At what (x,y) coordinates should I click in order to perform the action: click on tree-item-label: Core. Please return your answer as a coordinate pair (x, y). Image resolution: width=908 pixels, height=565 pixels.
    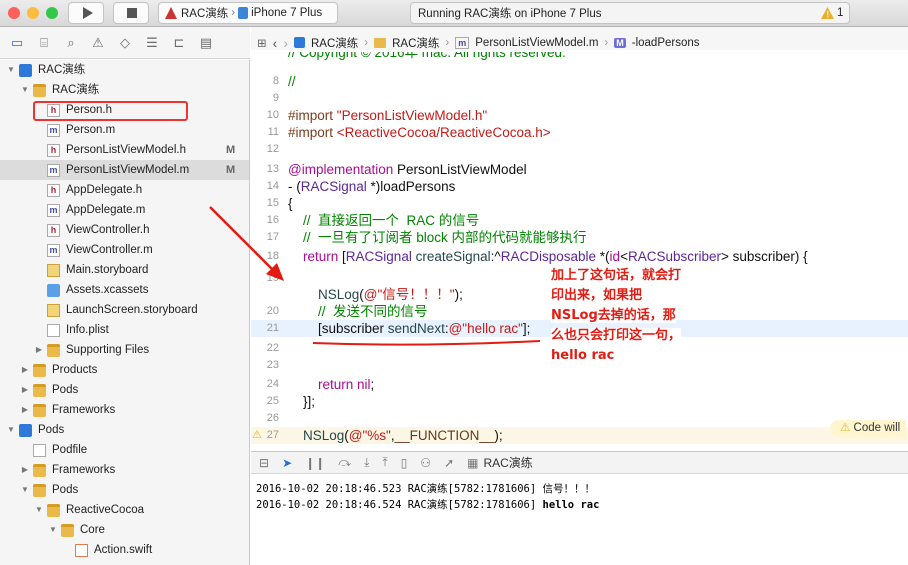
    Looking at the image, I should click on (92, 530).